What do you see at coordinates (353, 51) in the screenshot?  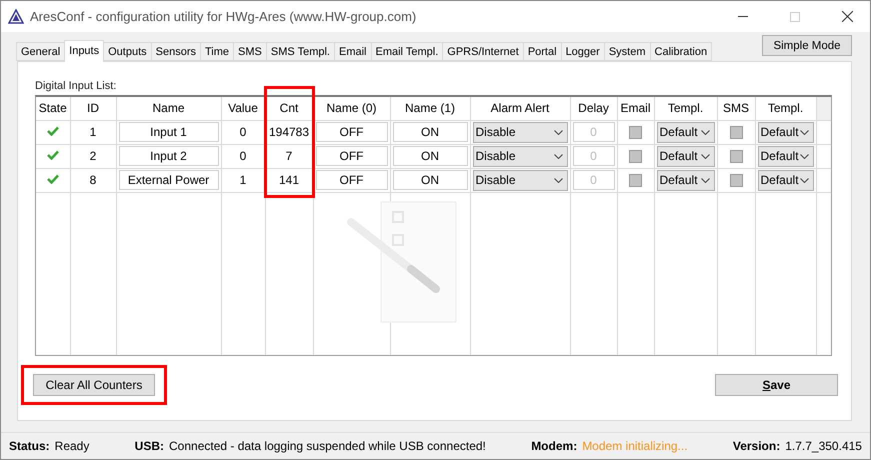 I see `tab: Email` at bounding box center [353, 51].